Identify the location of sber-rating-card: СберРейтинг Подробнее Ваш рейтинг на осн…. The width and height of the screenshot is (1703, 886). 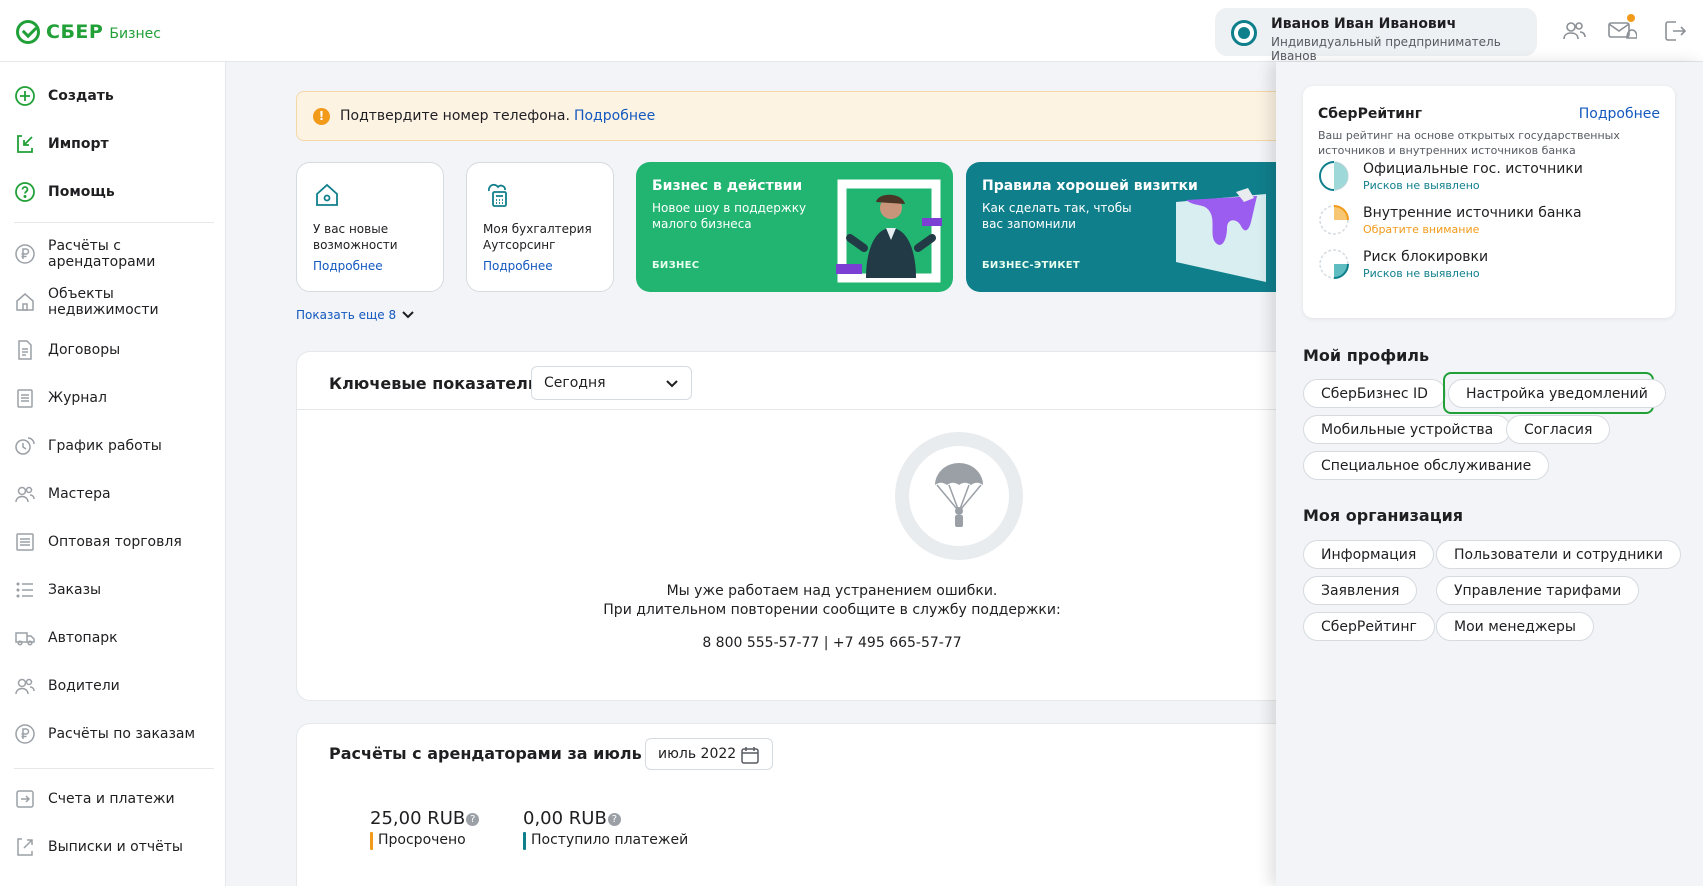
(1489, 202).